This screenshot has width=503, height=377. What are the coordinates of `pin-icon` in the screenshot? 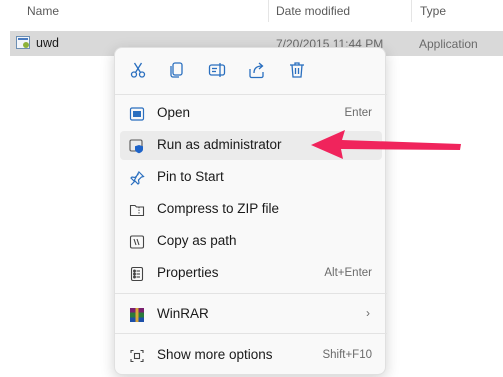 It's located at (137, 178).